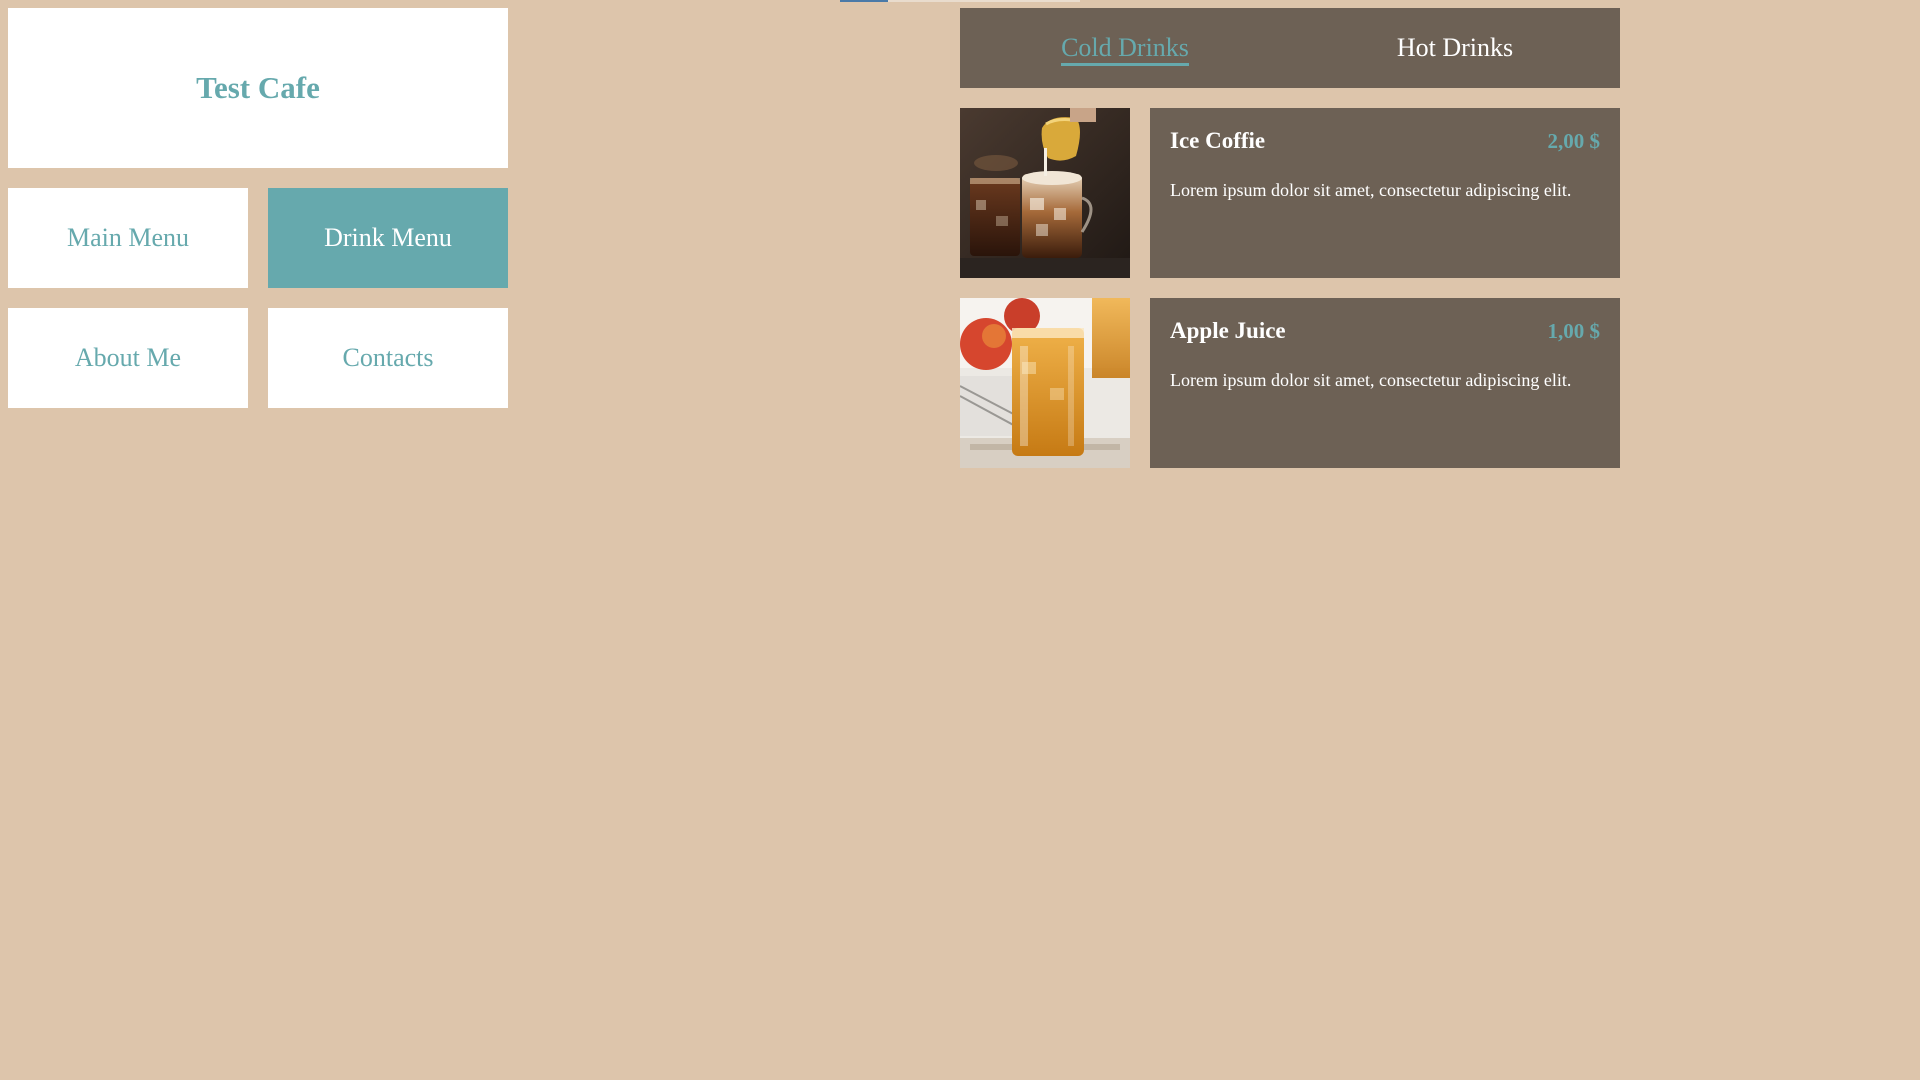 The width and height of the screenshot is (1920, 1080). Describe the element at coordinates (984, 1) in the screenshot. I see `top-progress-track` at that location.